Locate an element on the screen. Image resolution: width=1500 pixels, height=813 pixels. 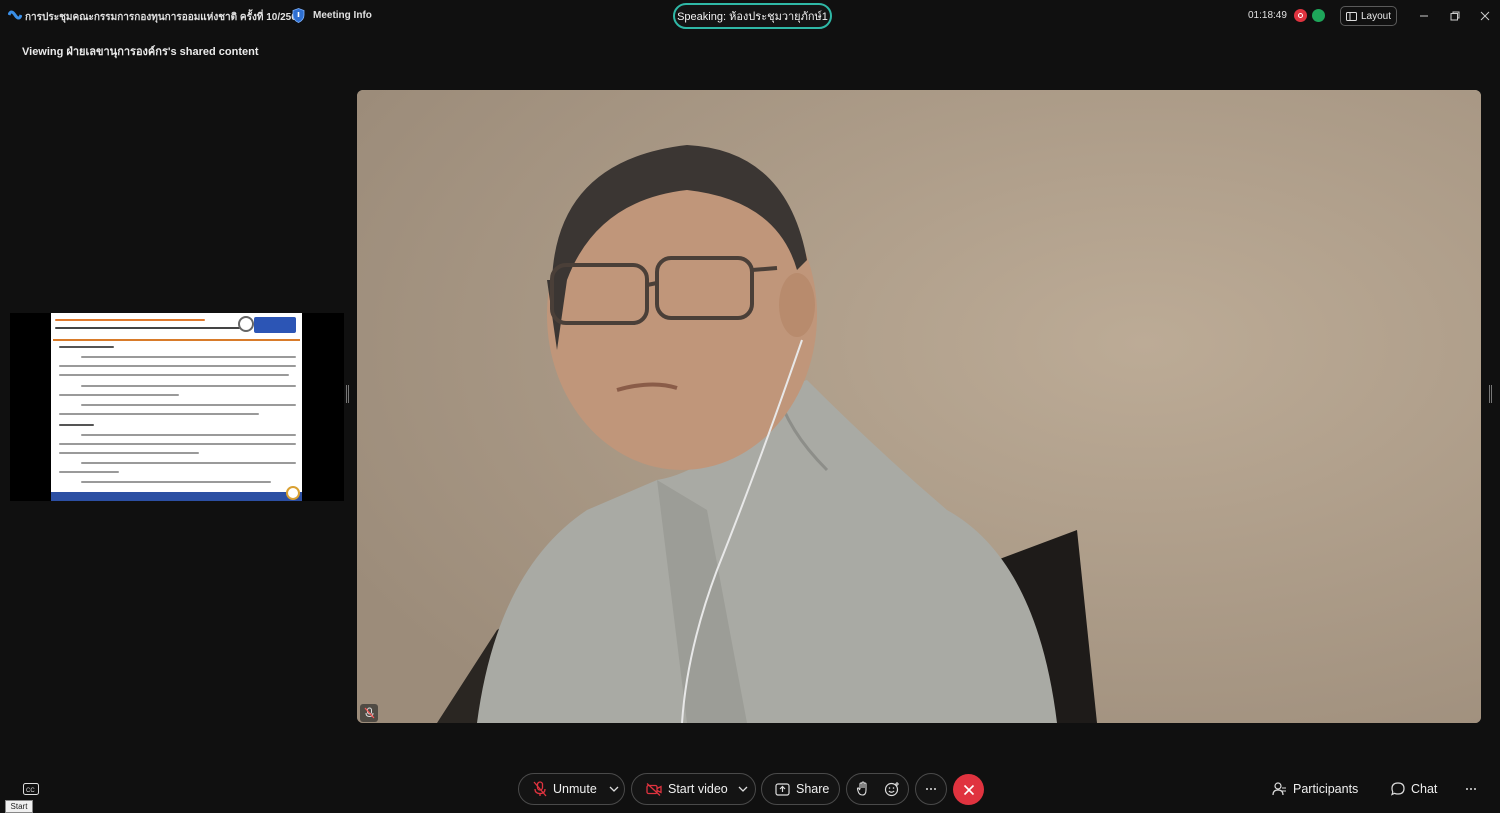
restore-icon is located at coordinates (1455, 16).